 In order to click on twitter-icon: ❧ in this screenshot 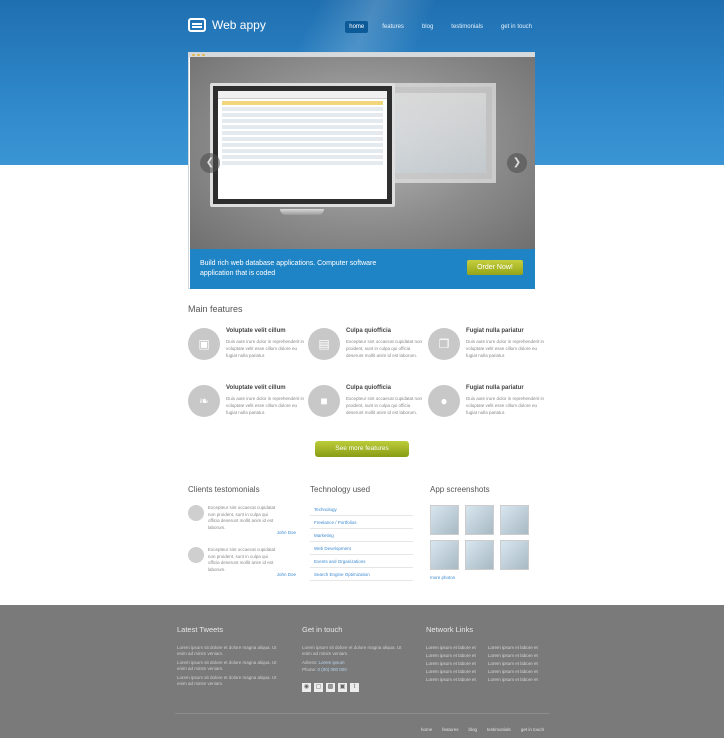, I will do `click(204, 401)`.